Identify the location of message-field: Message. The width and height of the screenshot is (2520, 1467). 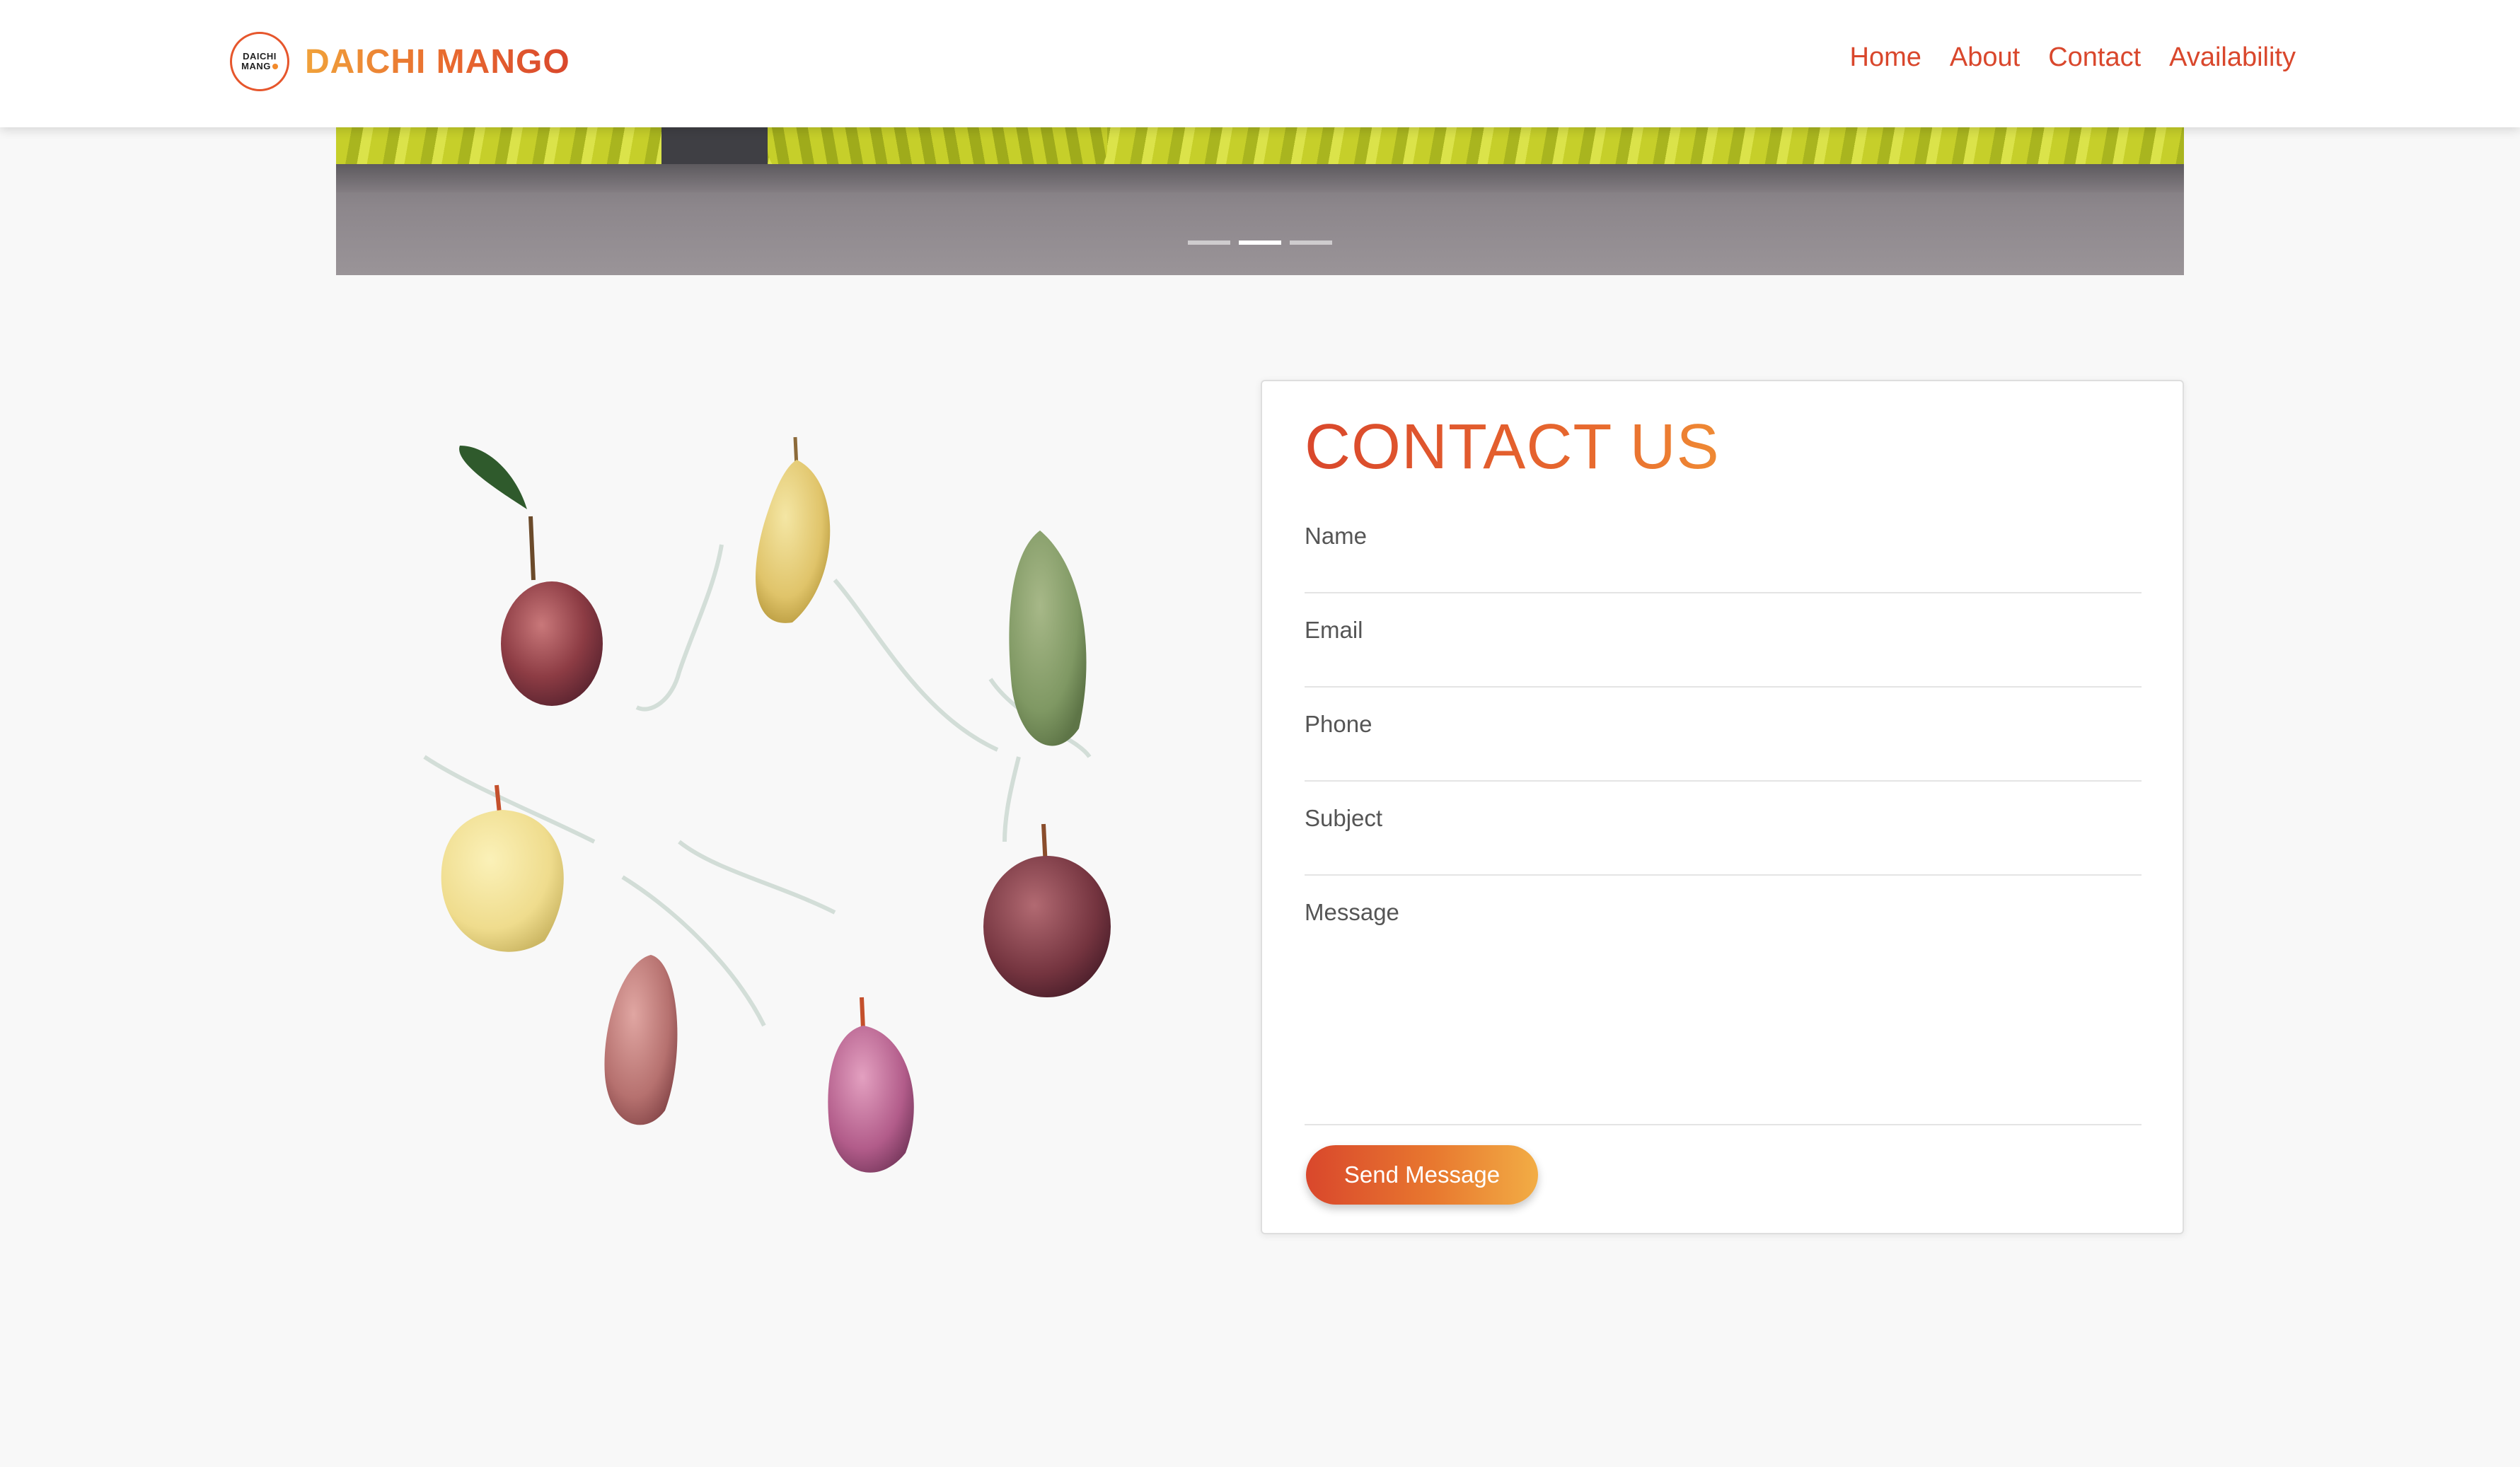
(1724, 1012).